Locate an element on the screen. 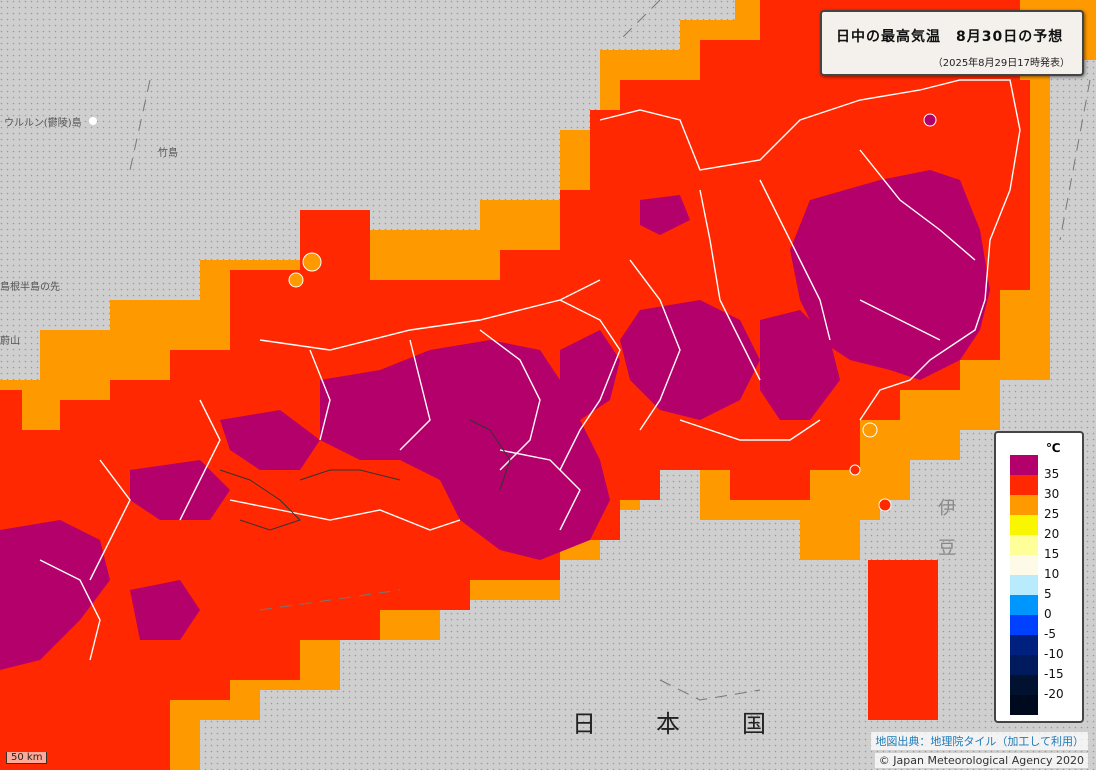 Image resolution: width=1096 pixels, height=770 pixels. legend-label: 5 is located at coordinates (1048, 594).